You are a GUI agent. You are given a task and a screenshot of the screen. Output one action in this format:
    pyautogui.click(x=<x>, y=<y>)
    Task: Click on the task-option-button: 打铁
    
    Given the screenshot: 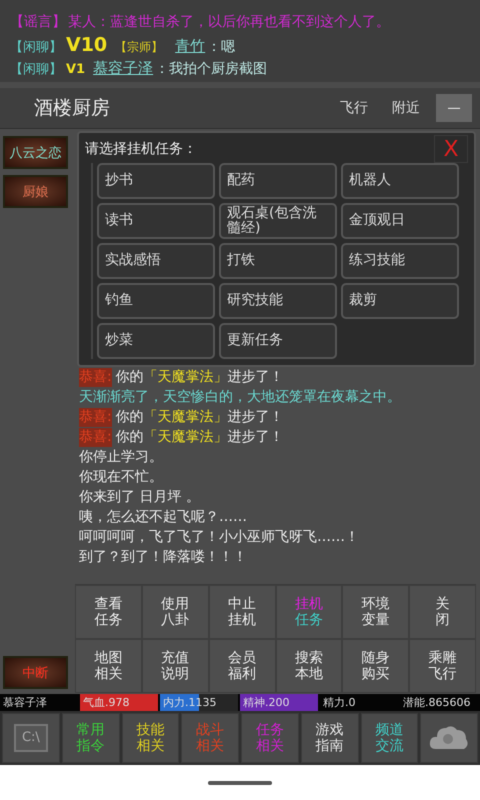 What is the action you would take?
    pyautogui.click(x=278, y=261)
    